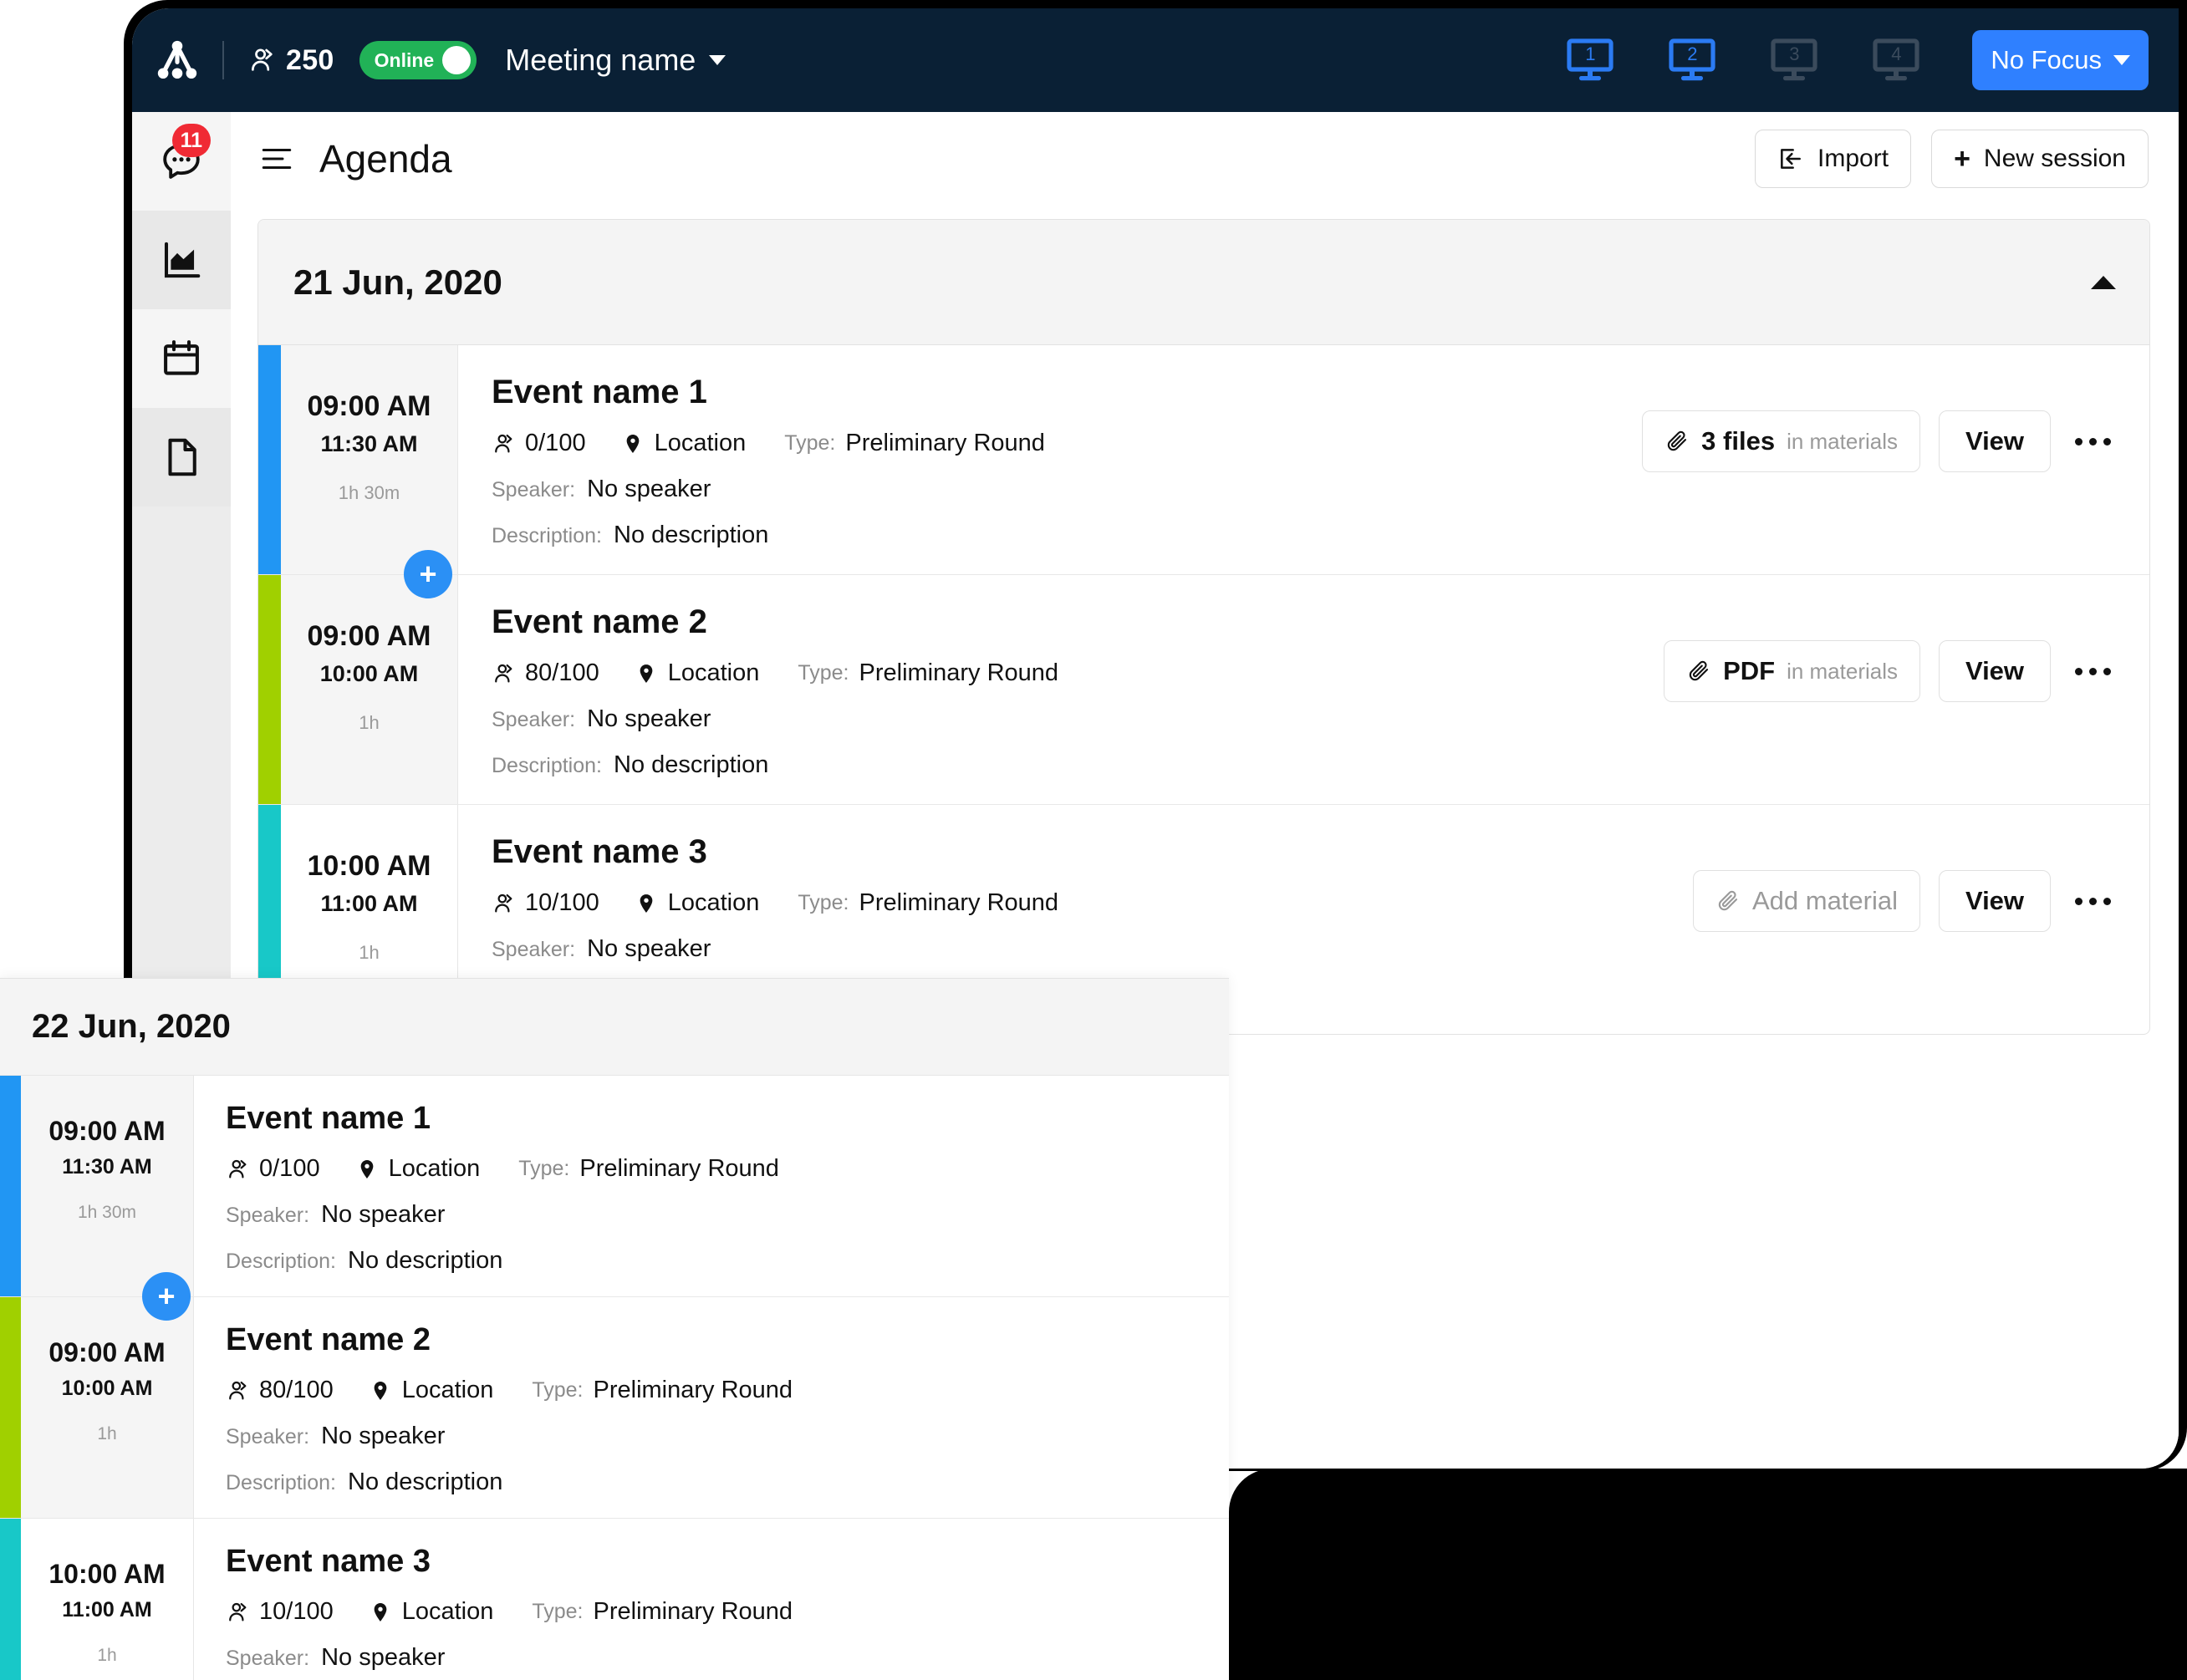 The height and width of the screenshot is (1680, 2187). I want to click on location-pin-icon, so click(366, 1169).